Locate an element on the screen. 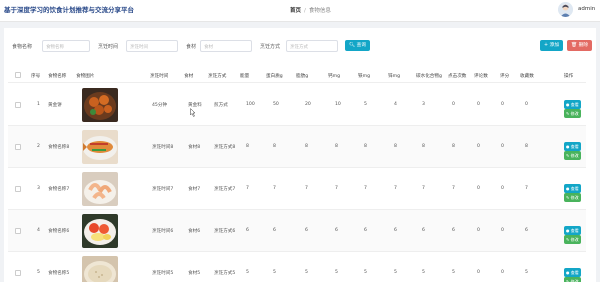 The height and width of the screenshot is (282, 600). column-header: 食物名称 is located at coordinates (57, 76).